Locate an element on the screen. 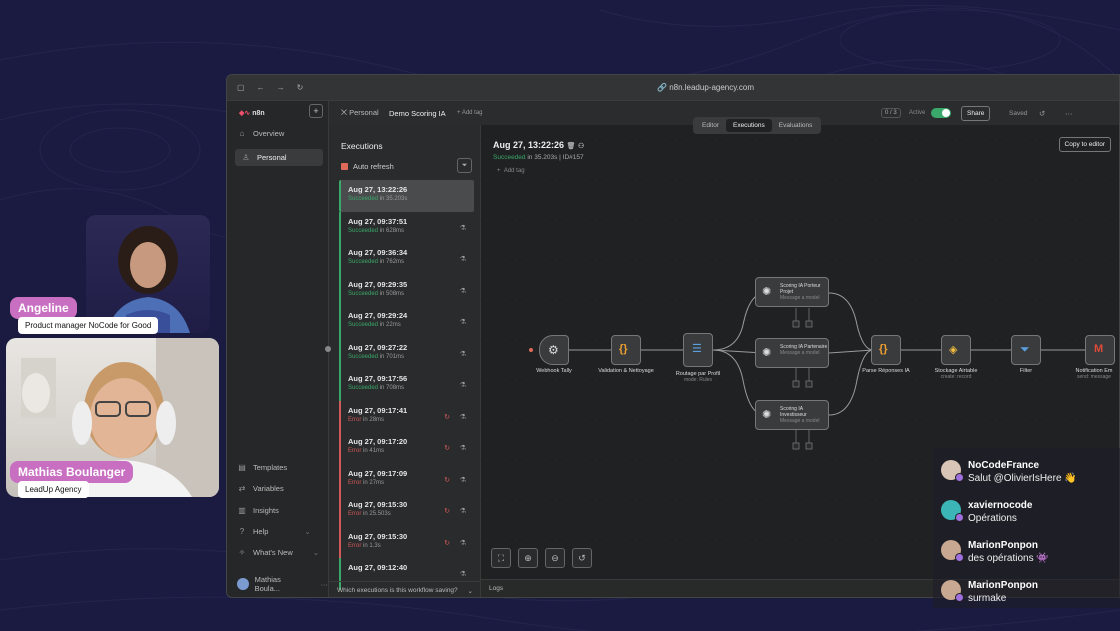 The image size is (1120, 631). fit-view-button: ⛶ is located at coordinates (501, 558).